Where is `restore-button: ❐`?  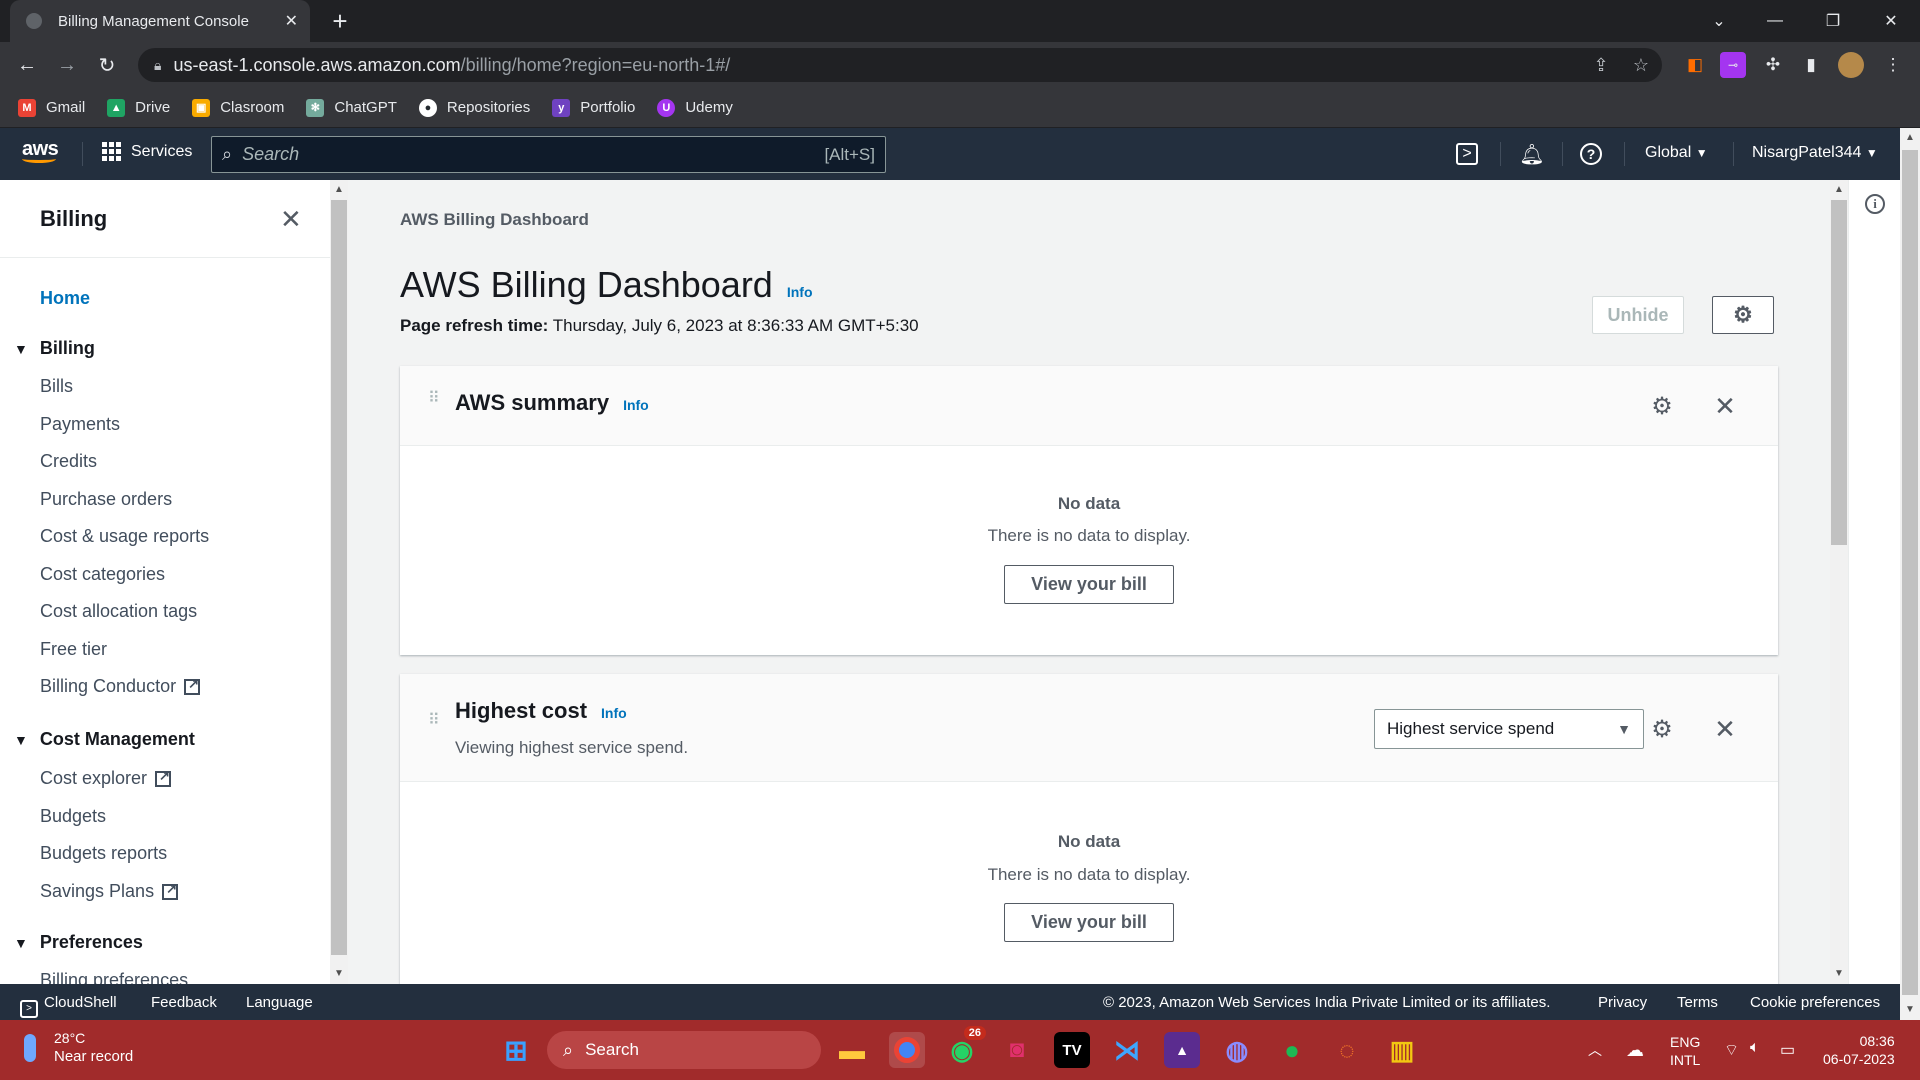
restore-button: ❐ is located at coordinates (1833, 21).